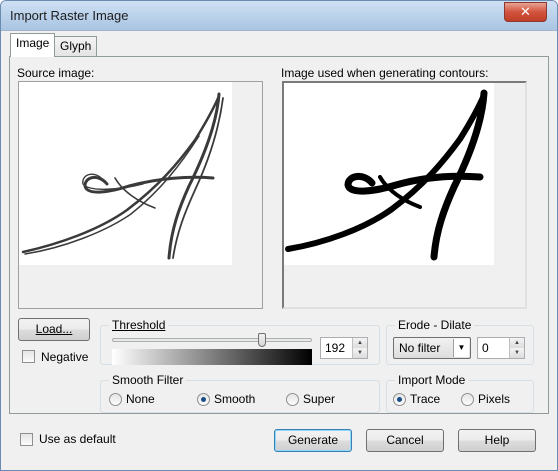 Image resolution: width=558 pixels, height=471 pixels. What do you see at coordinates (467, 399) in the screenshot?
I see `import-pixels-radio` at bounding box center [467, 399].